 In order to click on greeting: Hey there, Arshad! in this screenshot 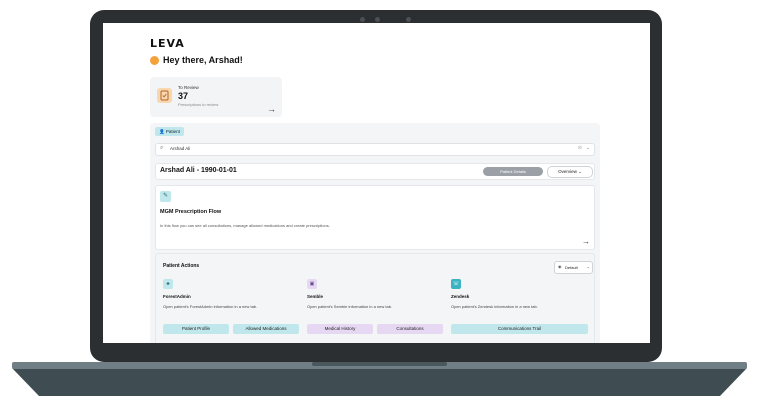, I will do `click(196, 60)`.